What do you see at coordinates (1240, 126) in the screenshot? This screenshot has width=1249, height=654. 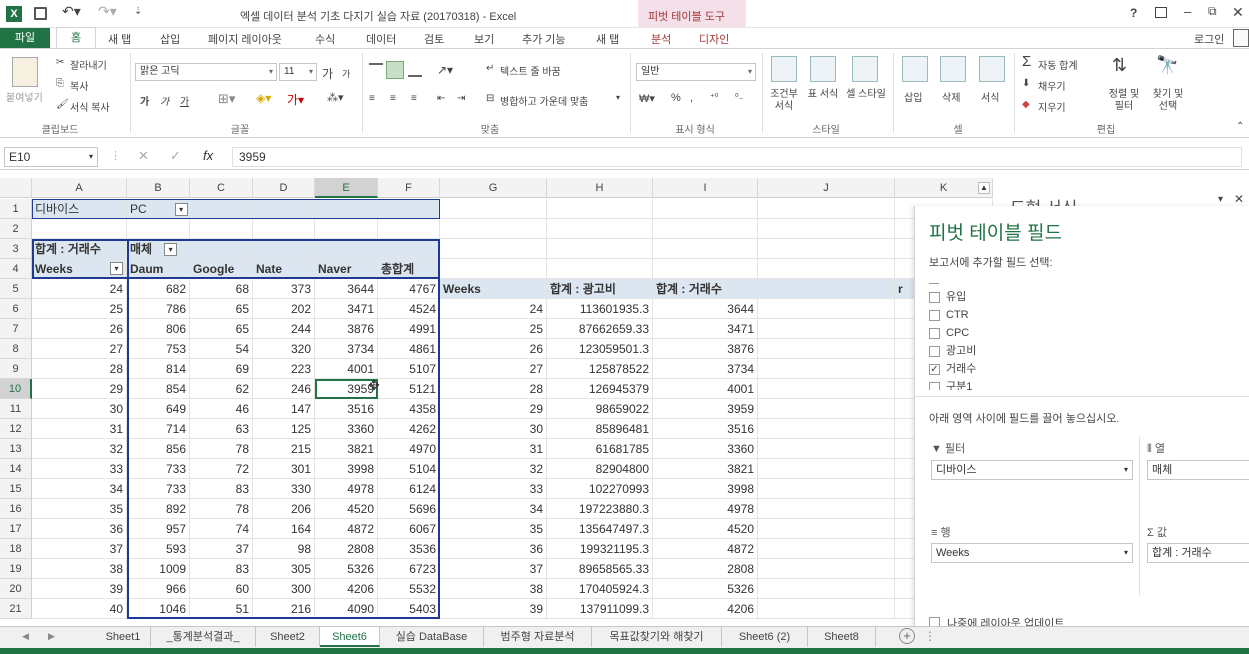 I see `collapse-ribbon-icon: ⌃` at bounding box center [1240, 126].